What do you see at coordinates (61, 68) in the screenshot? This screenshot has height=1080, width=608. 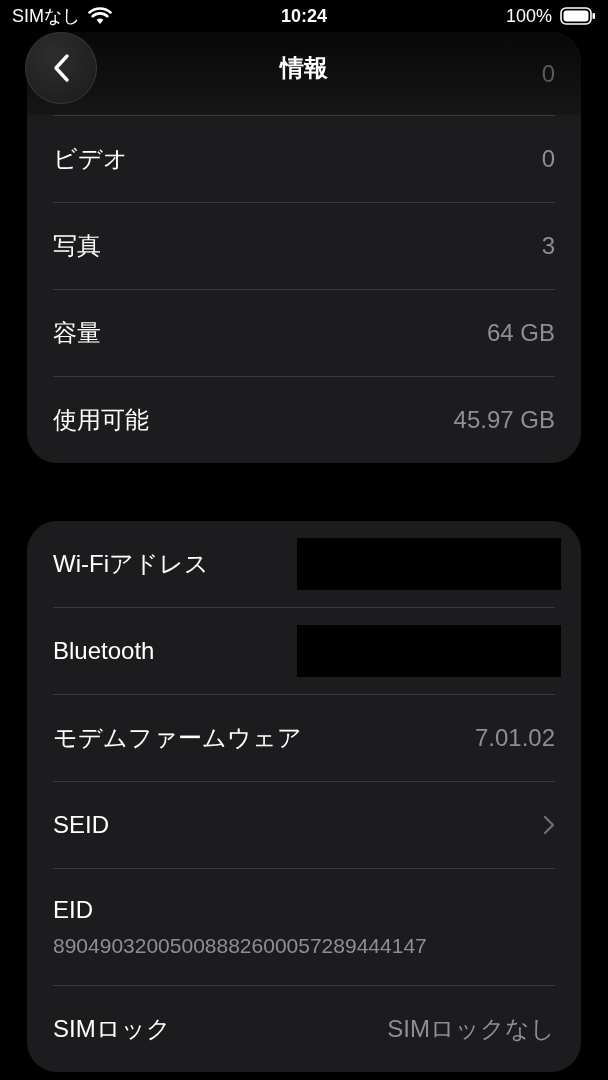 I see `chevron-left-icon` at bounding box center [61, 68].